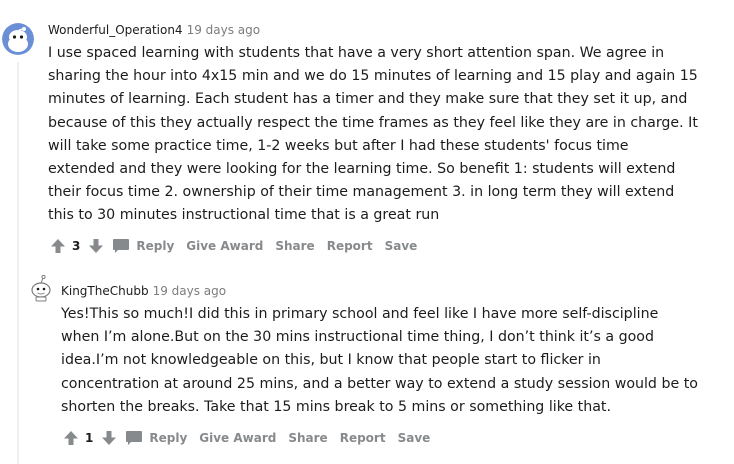 The height and width of the screenshot is (464, 734). Describe the element at coordinates (115, 30) in the screenshot. I see `comment-author: Wonderful_Operation4` at that location.